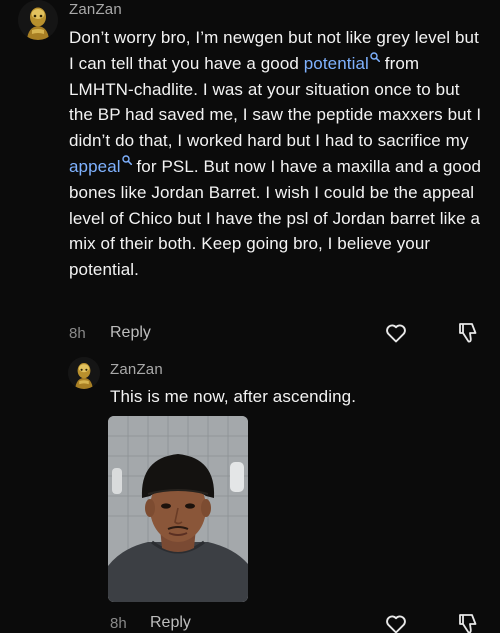 The height and width of the screenshot is (633, 500). Describe the element at coordinates (118, 623) in the screenshot. I see `reply-timestamp: 8h` at that location.